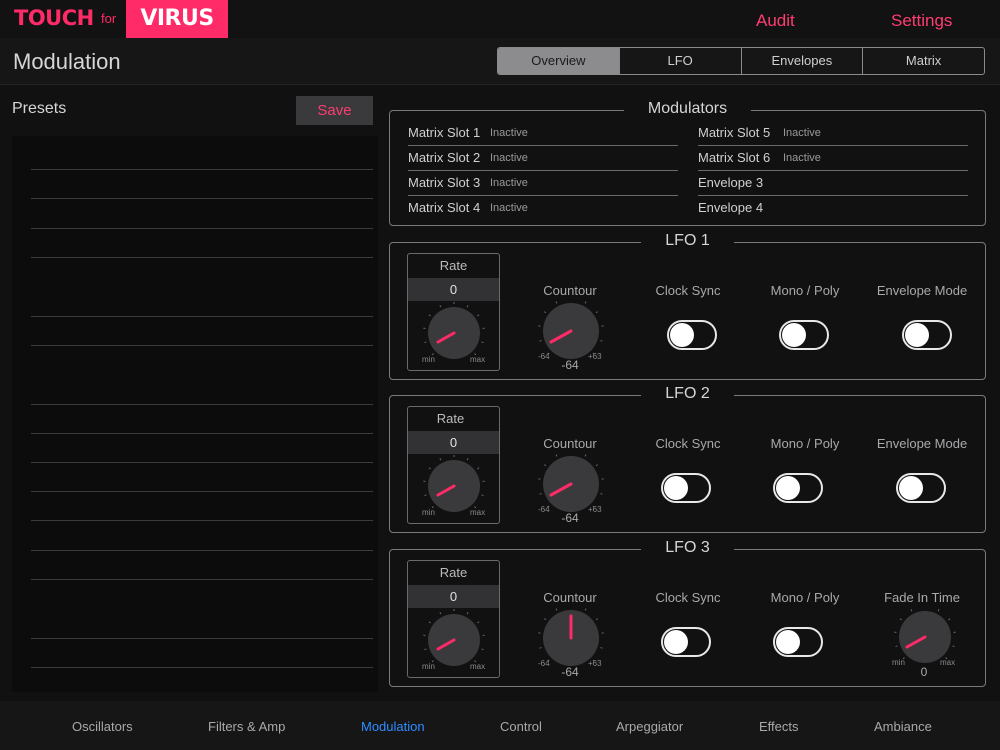 This screenshot has width=1000, height=750. Describe the element at coordinates (54, 18) in the screenshot. I see `logo-touch: TOUCH` at that location.